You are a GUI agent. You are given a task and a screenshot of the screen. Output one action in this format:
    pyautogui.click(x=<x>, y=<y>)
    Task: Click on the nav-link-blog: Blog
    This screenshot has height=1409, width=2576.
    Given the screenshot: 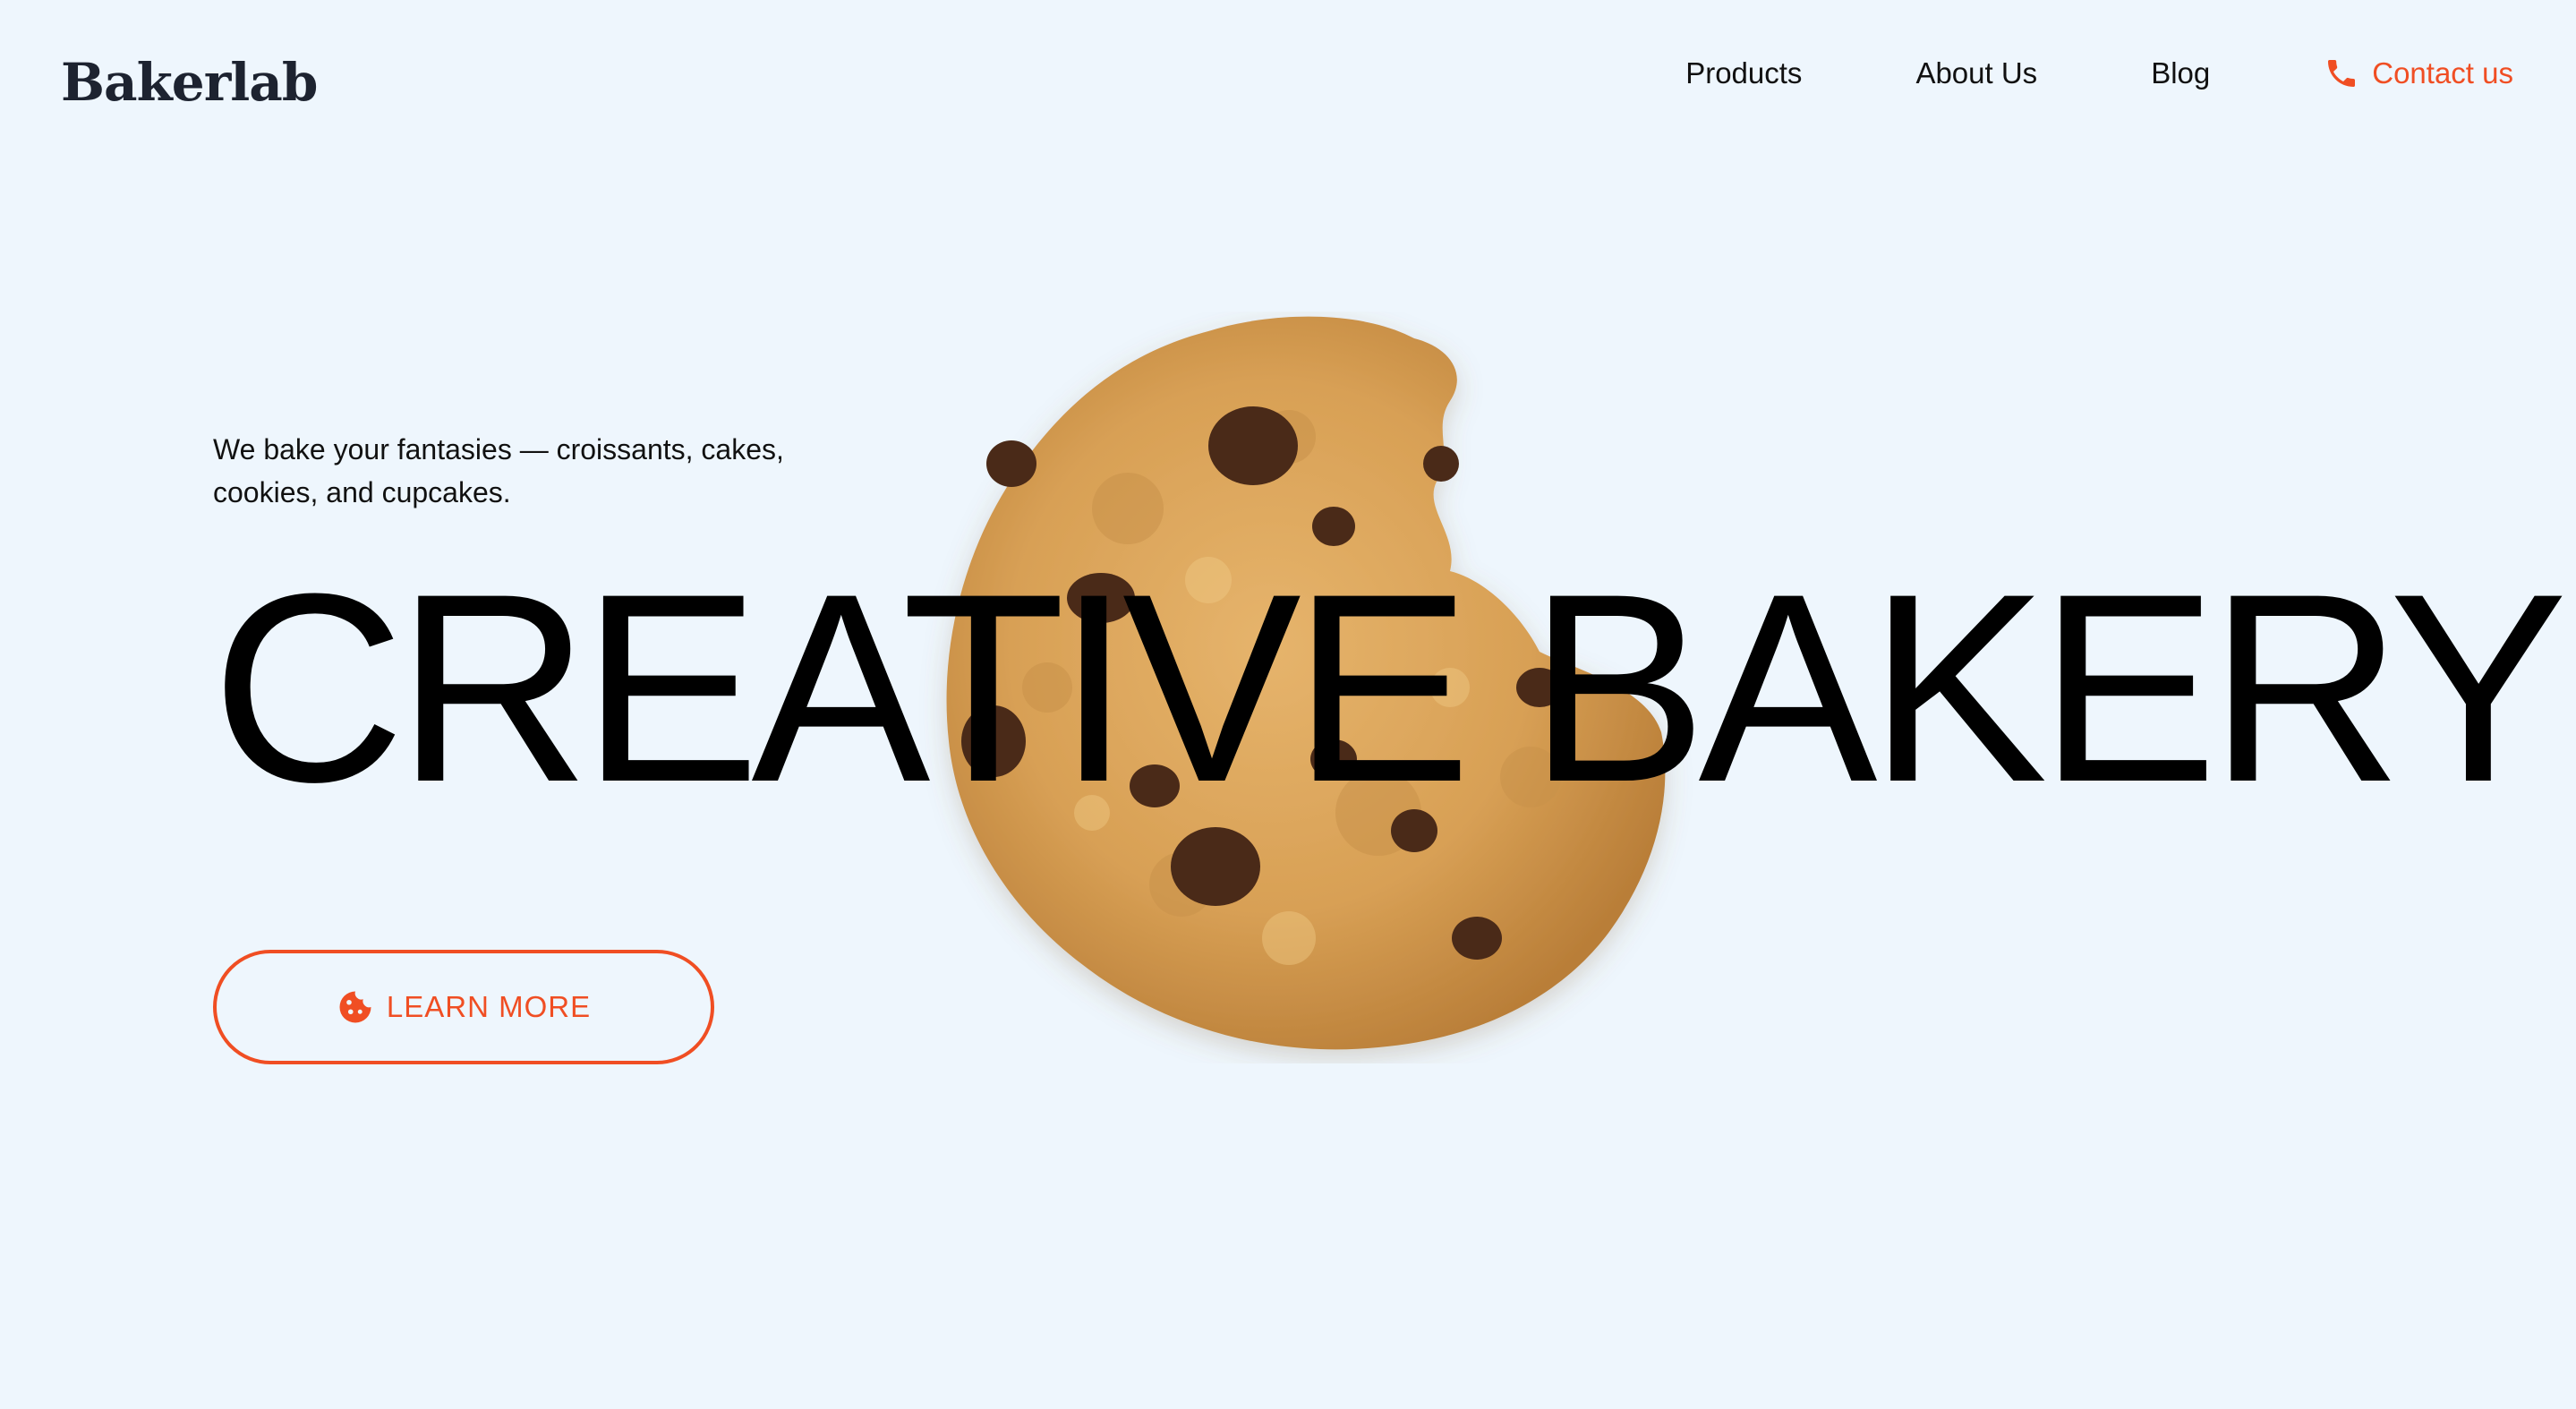 What is the action you would take?
    pyautogui.click(x=2180, y=73)
    